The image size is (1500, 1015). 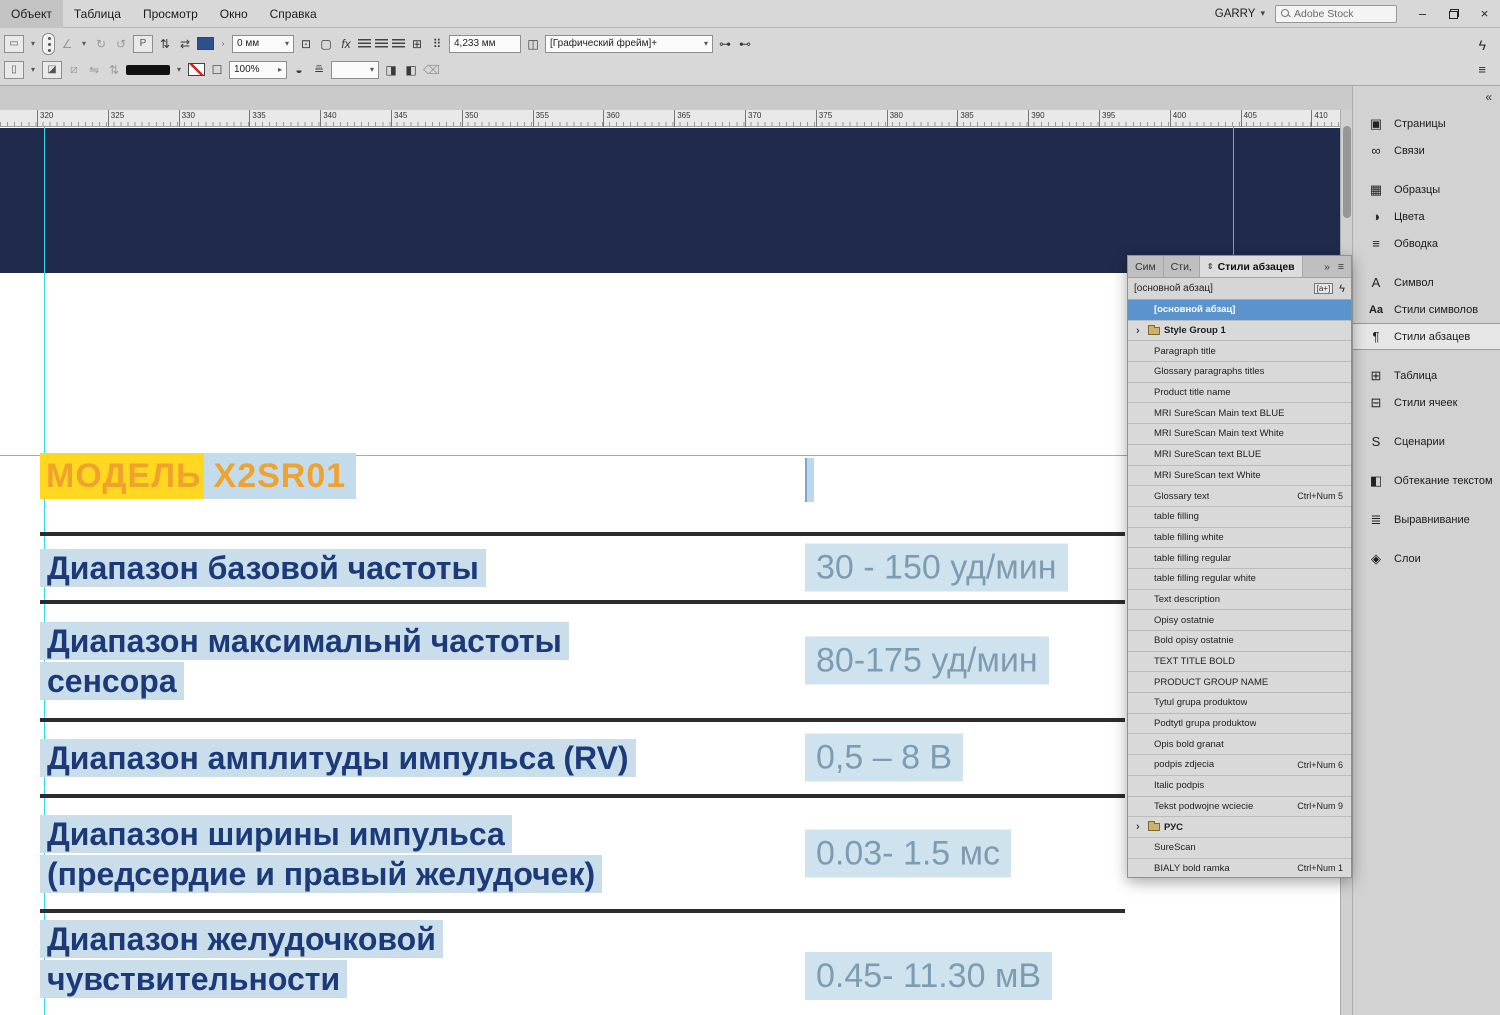 What do you see at coordinates (299, 70) in the screenshot?
I see `opacity-icon: ◒` at bounding box center [299, 70].